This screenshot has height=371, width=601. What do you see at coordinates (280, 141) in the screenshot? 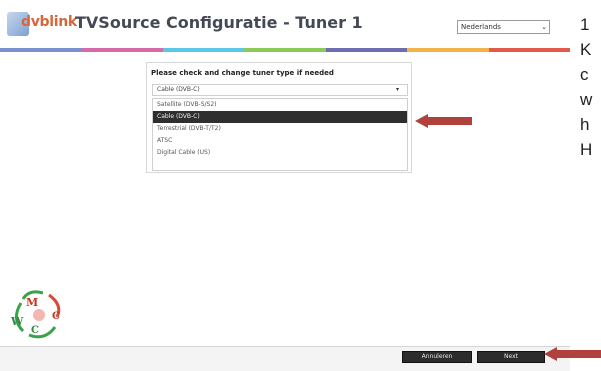
I see `dropdown-option-atsc: ATSC` at bounding box center [280, 141].